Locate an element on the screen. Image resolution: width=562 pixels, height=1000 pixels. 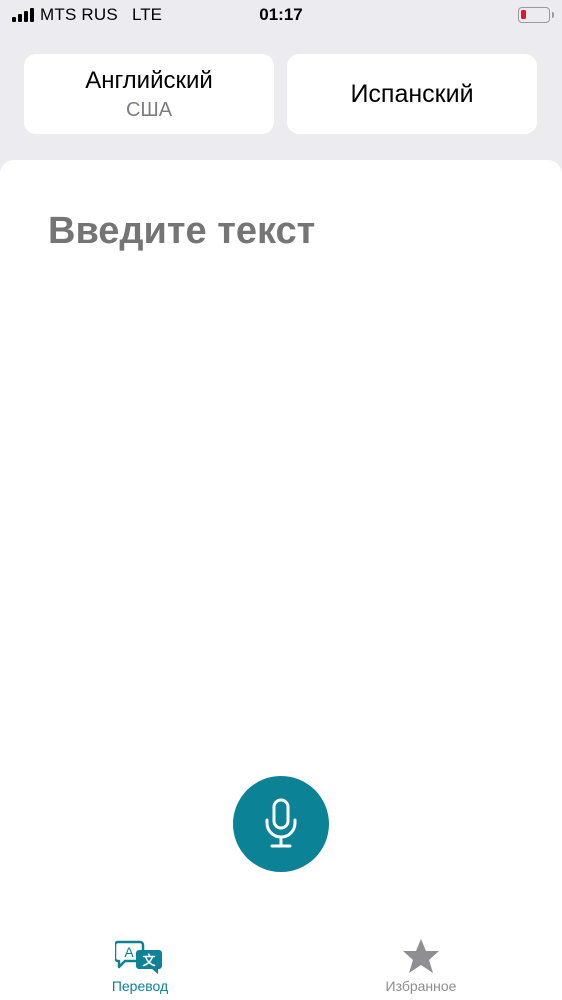
tab-translate-label: Перевод is located at coordinates (140, 986).